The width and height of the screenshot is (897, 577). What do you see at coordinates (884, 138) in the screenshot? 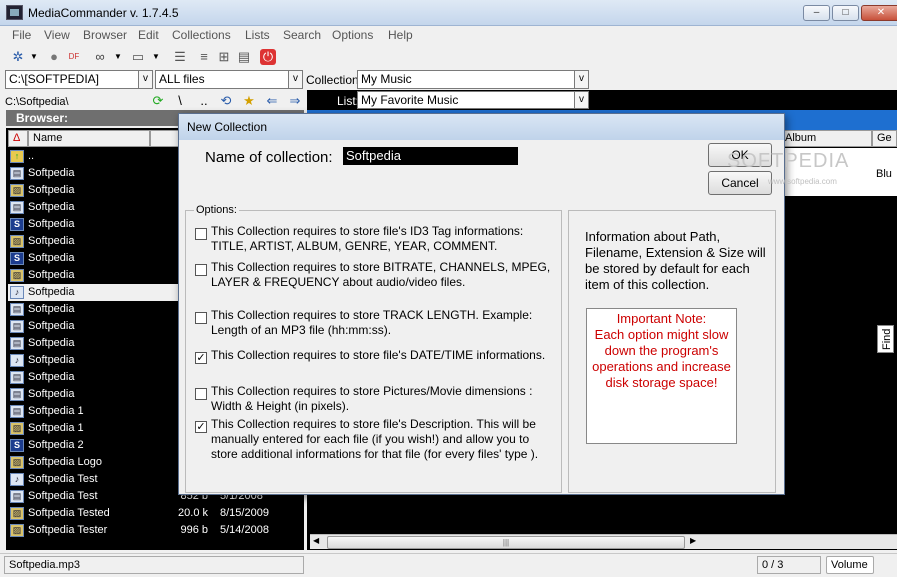
I see `genre-column-header: Ge` at bounding box center [884, 138].